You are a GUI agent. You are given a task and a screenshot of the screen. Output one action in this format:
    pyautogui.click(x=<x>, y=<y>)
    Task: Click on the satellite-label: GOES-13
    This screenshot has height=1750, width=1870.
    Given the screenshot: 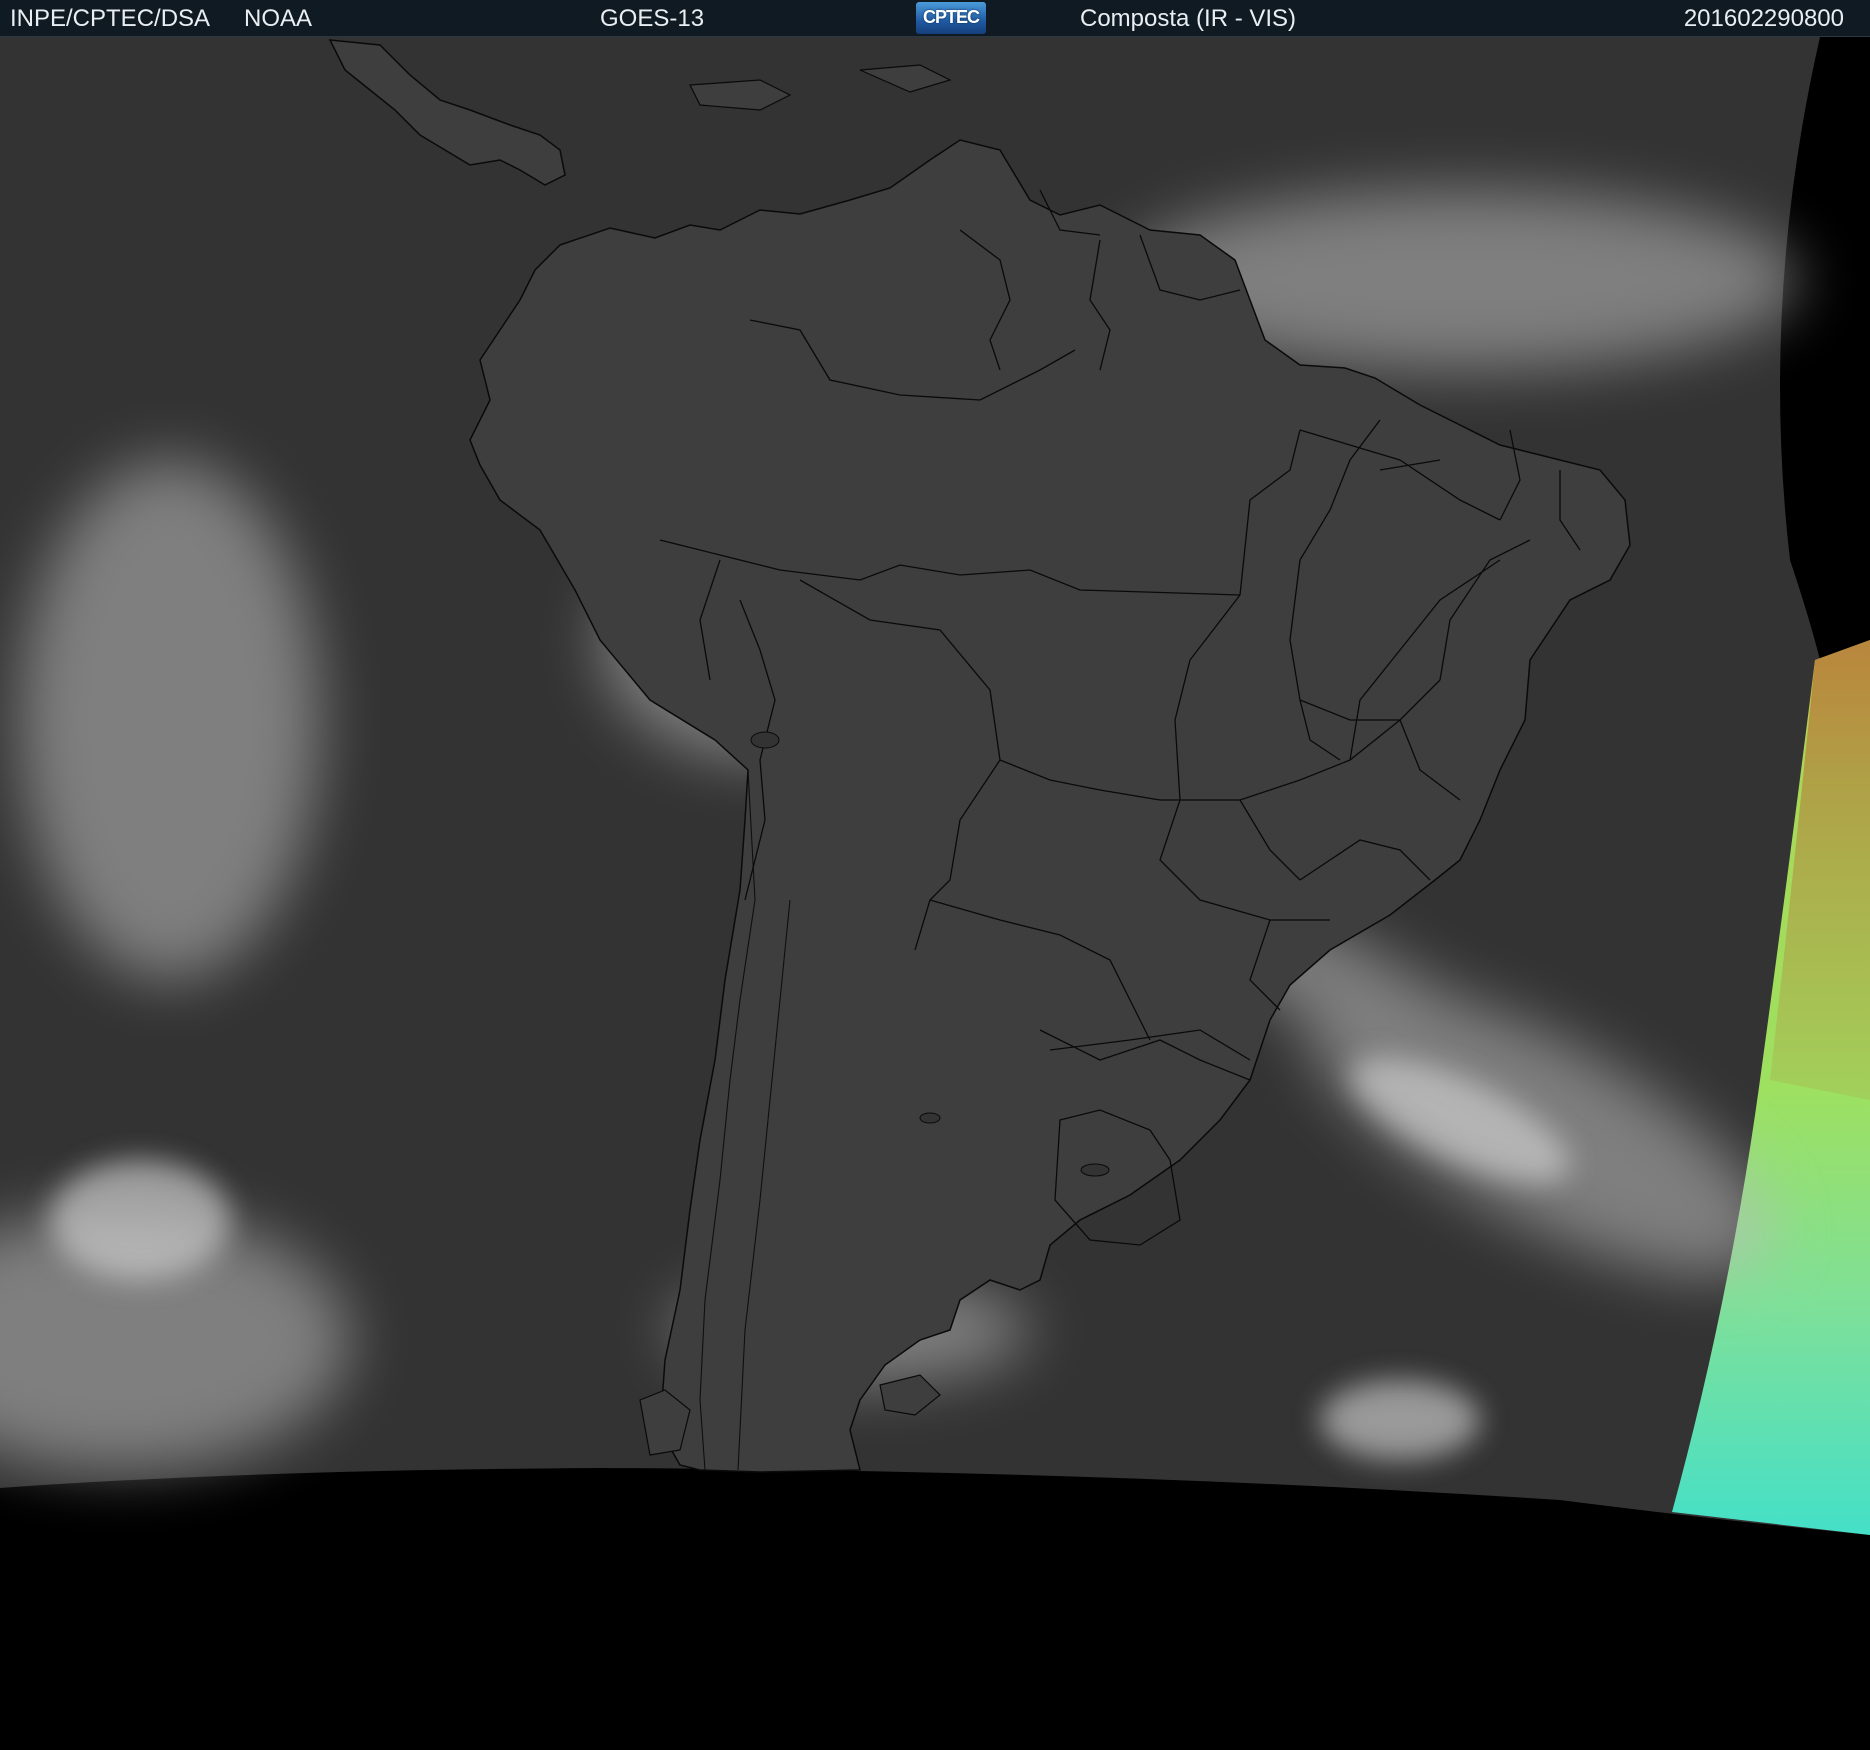 What is the action you would take?
    pyautogui.click(x=652, y=18)
    